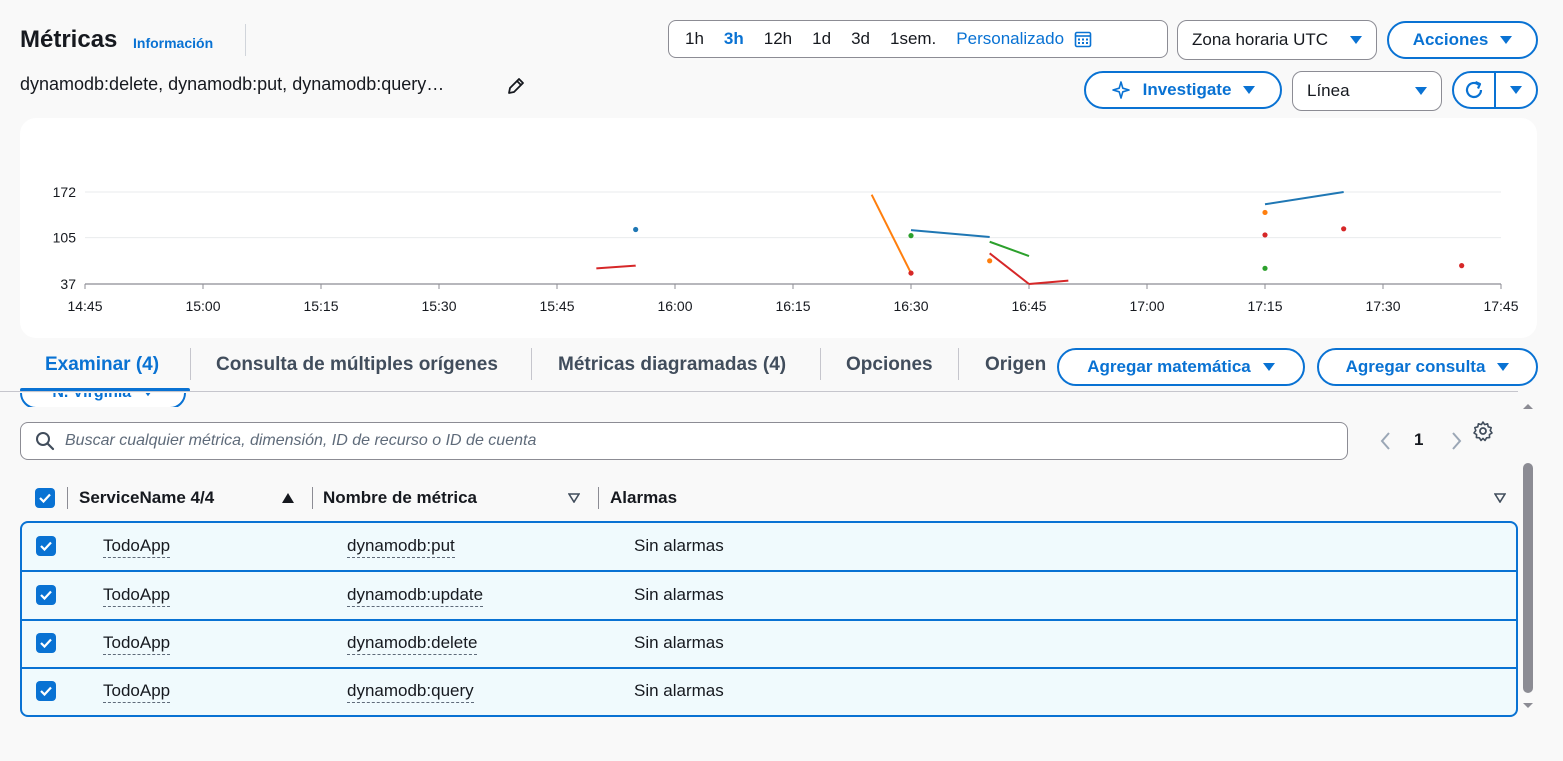 This screenshot has height=761, width=1563. I want to click on search-input, so click(705, 441).